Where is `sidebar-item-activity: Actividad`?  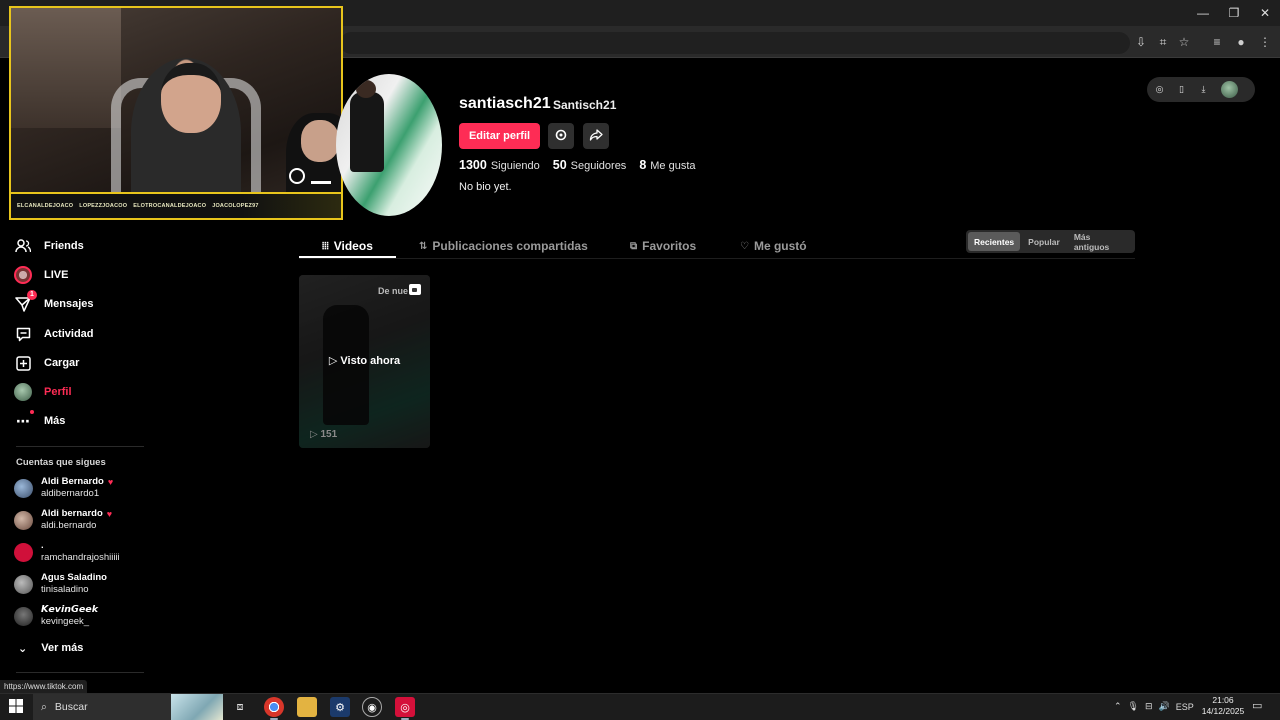 sidebar-item-activity: Actividad is located at coordinates (54, 334).